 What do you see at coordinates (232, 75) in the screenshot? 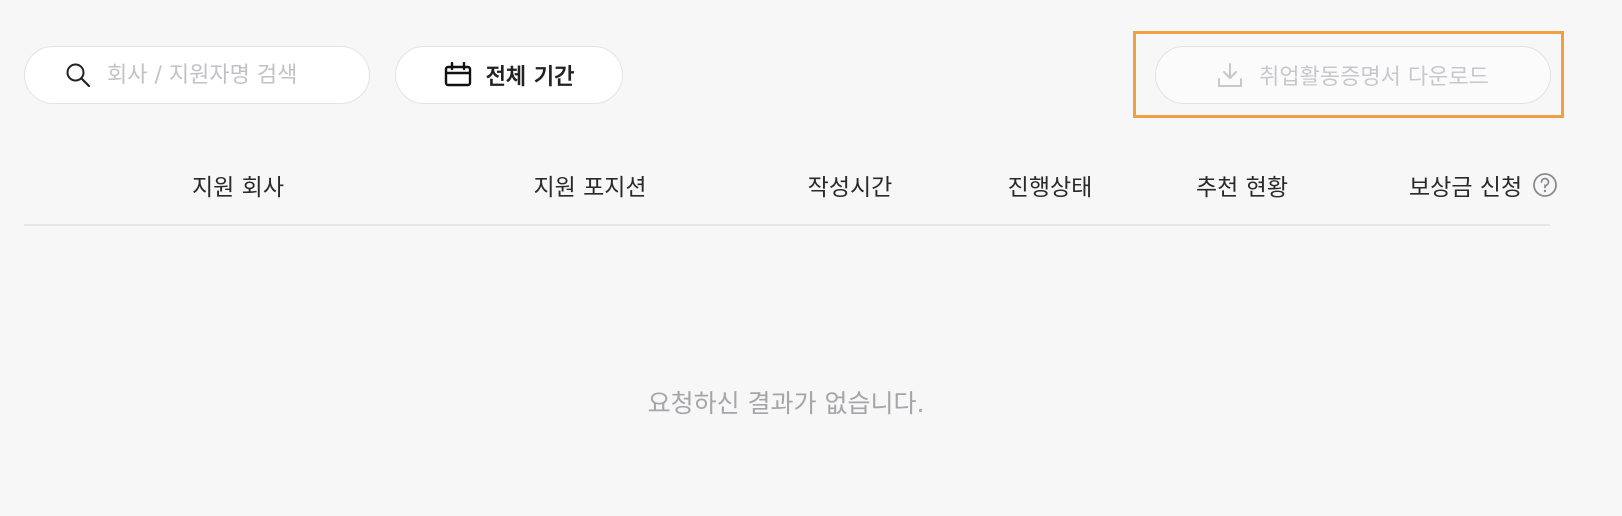
I see `search-input` at bounding box center [232, 75].